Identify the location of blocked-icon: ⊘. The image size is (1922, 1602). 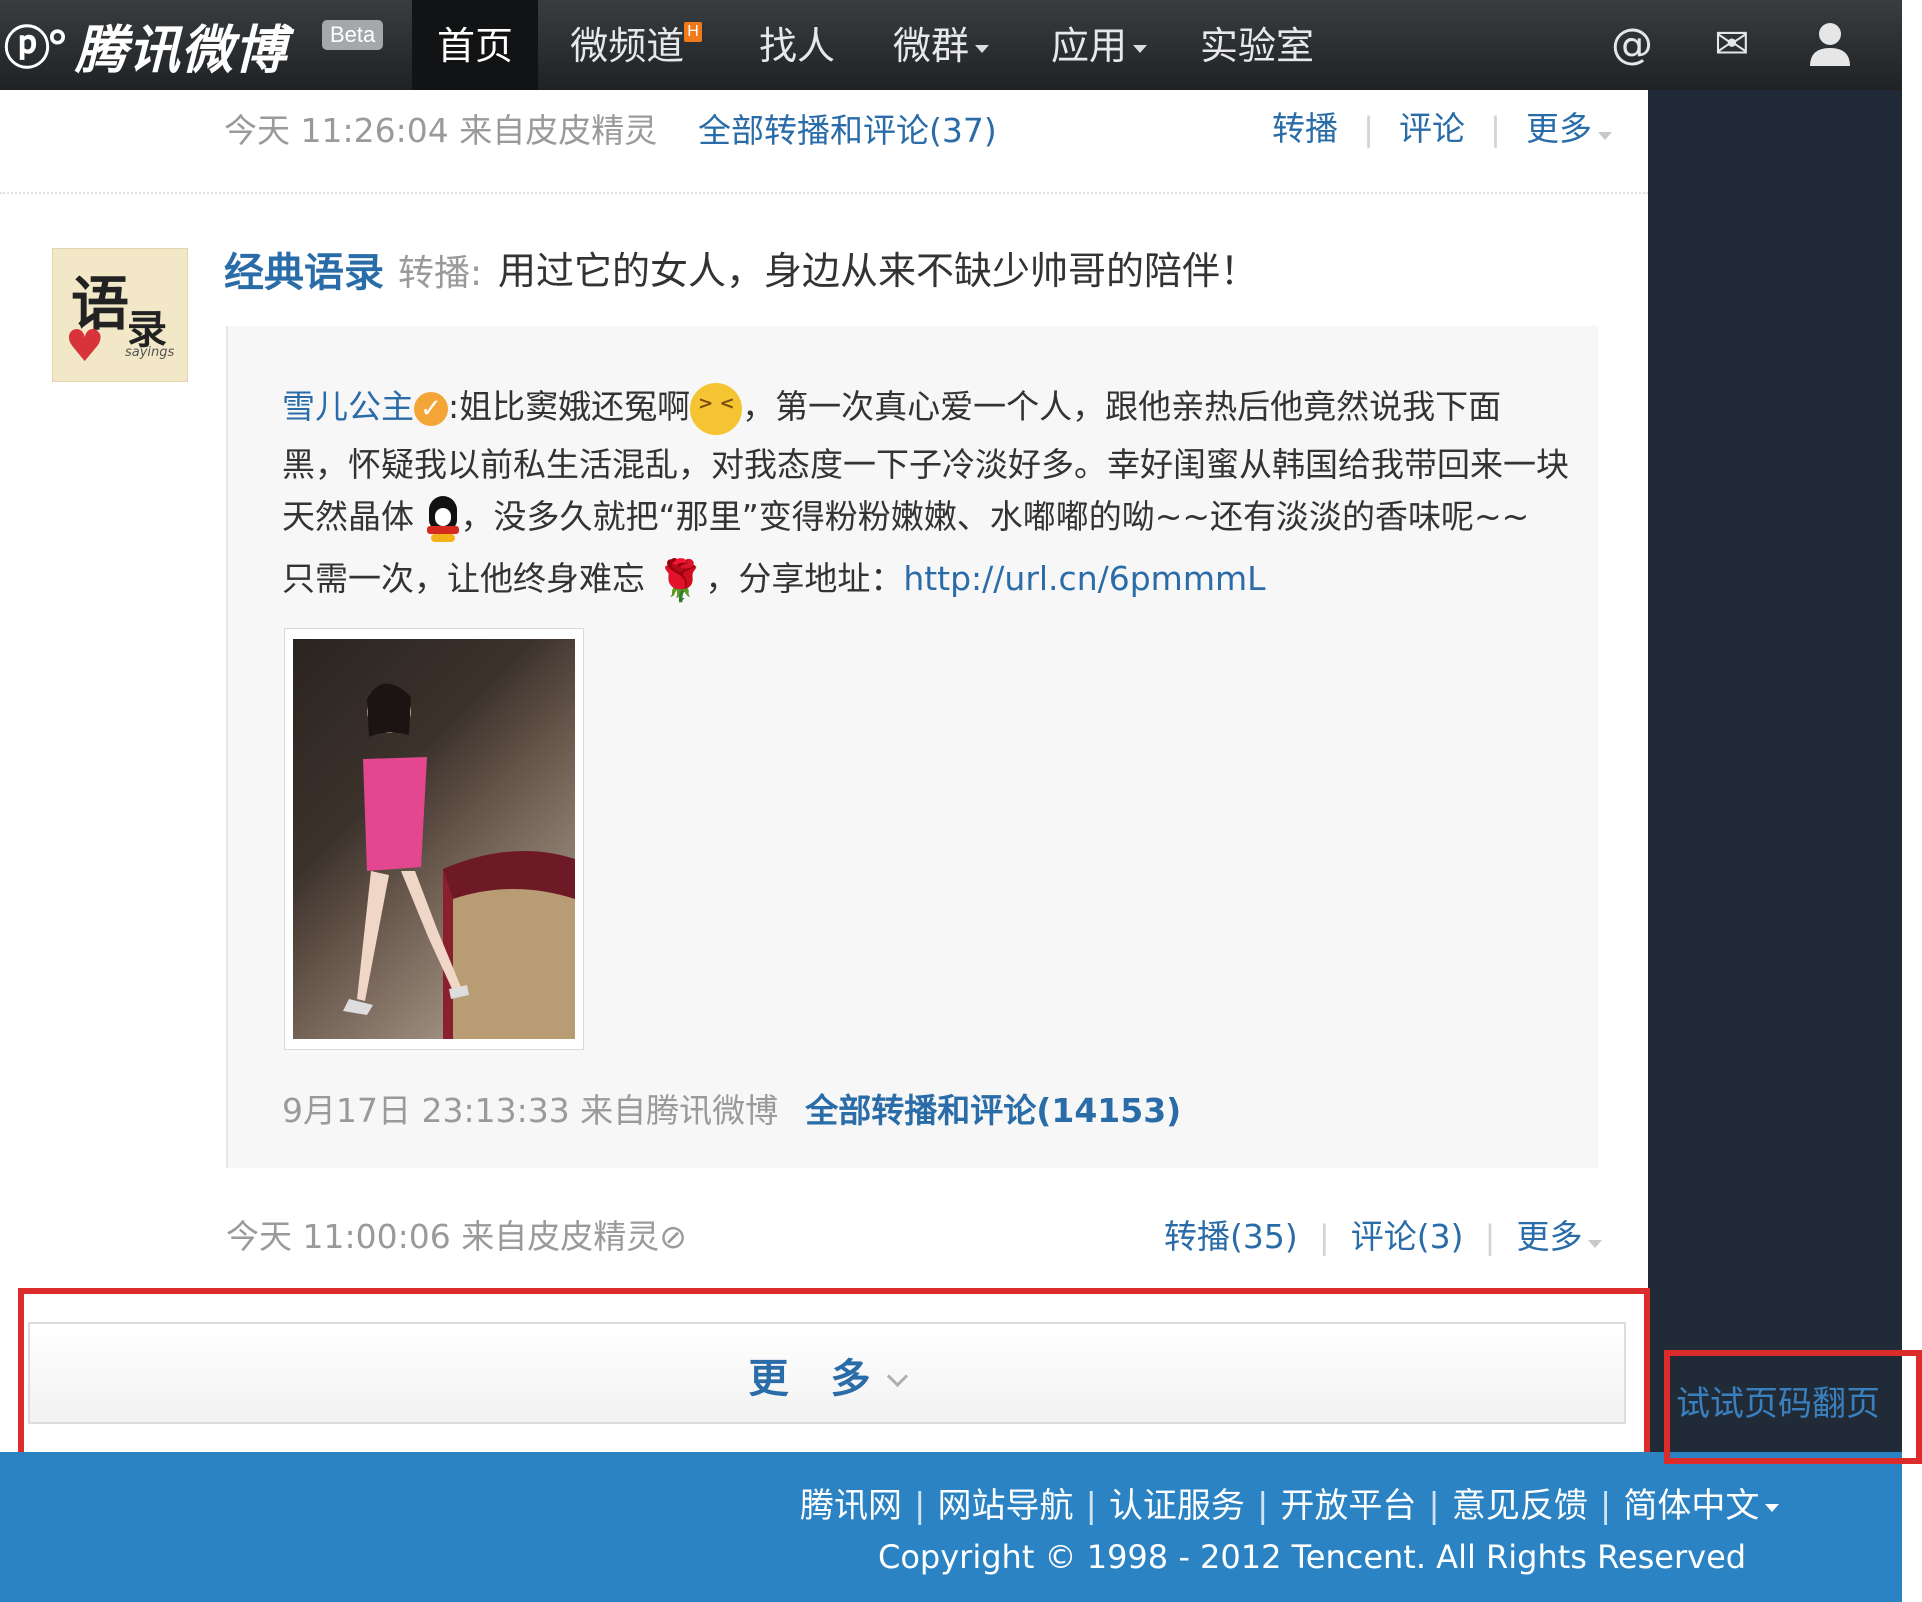
(673, 1236).